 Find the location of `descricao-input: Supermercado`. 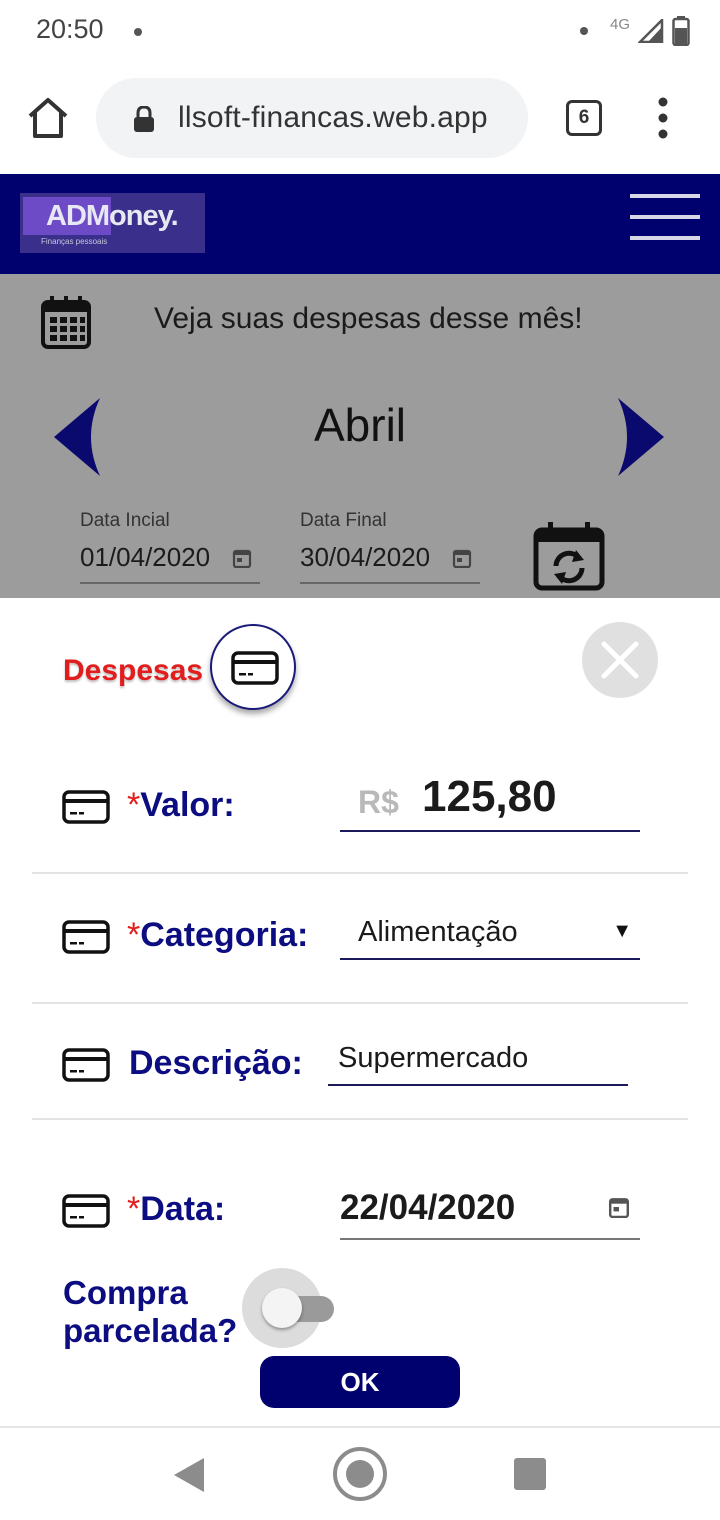

descricao-input: Supermercado is located at coordinates (478, 1062).